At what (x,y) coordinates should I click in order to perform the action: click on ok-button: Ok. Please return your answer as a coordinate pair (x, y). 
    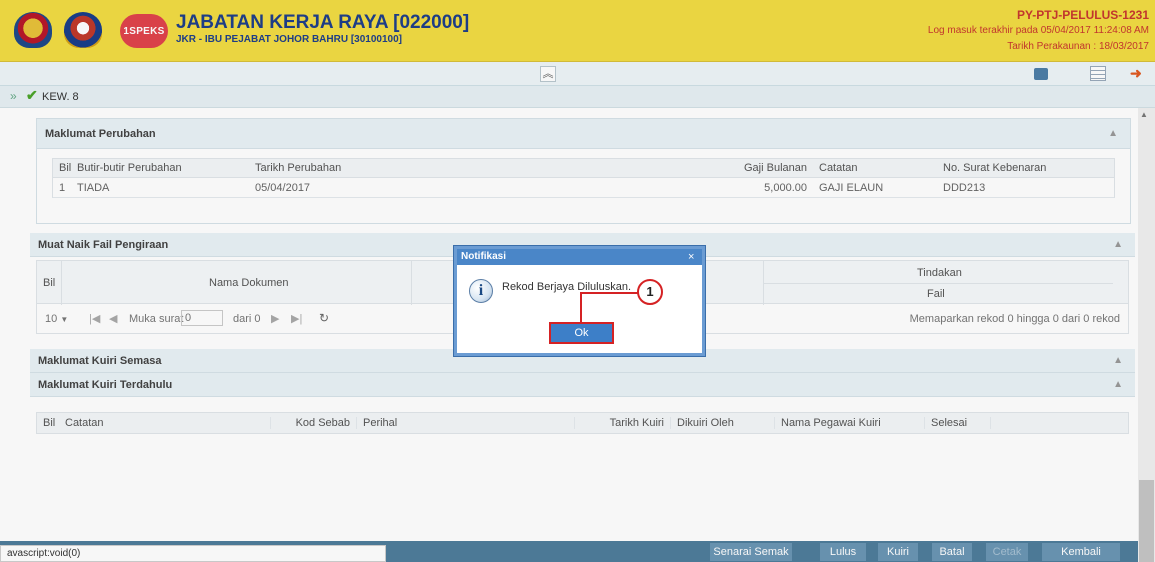
    Looking at the image, I should click on (581, 333).